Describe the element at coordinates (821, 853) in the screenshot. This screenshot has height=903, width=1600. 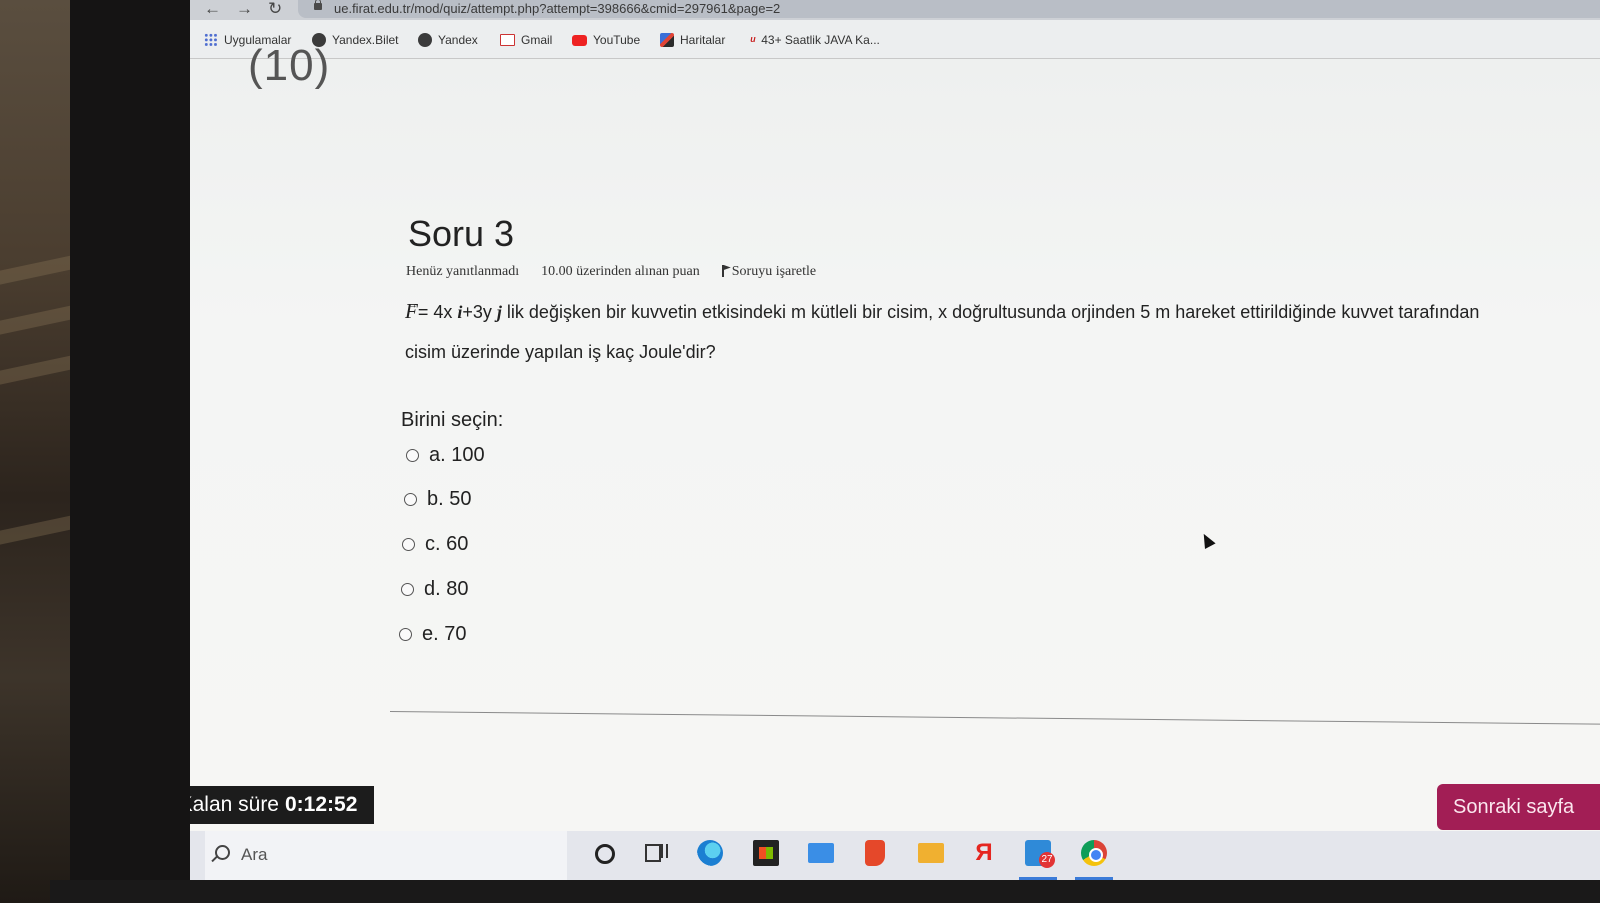
I see `mail-icon` at that location.